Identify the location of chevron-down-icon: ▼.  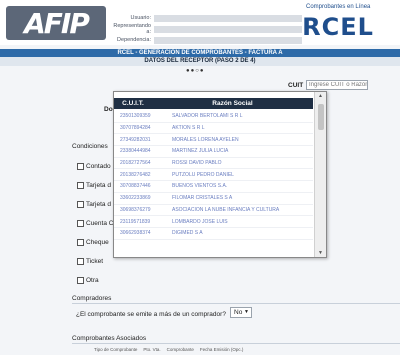
(246, 312).